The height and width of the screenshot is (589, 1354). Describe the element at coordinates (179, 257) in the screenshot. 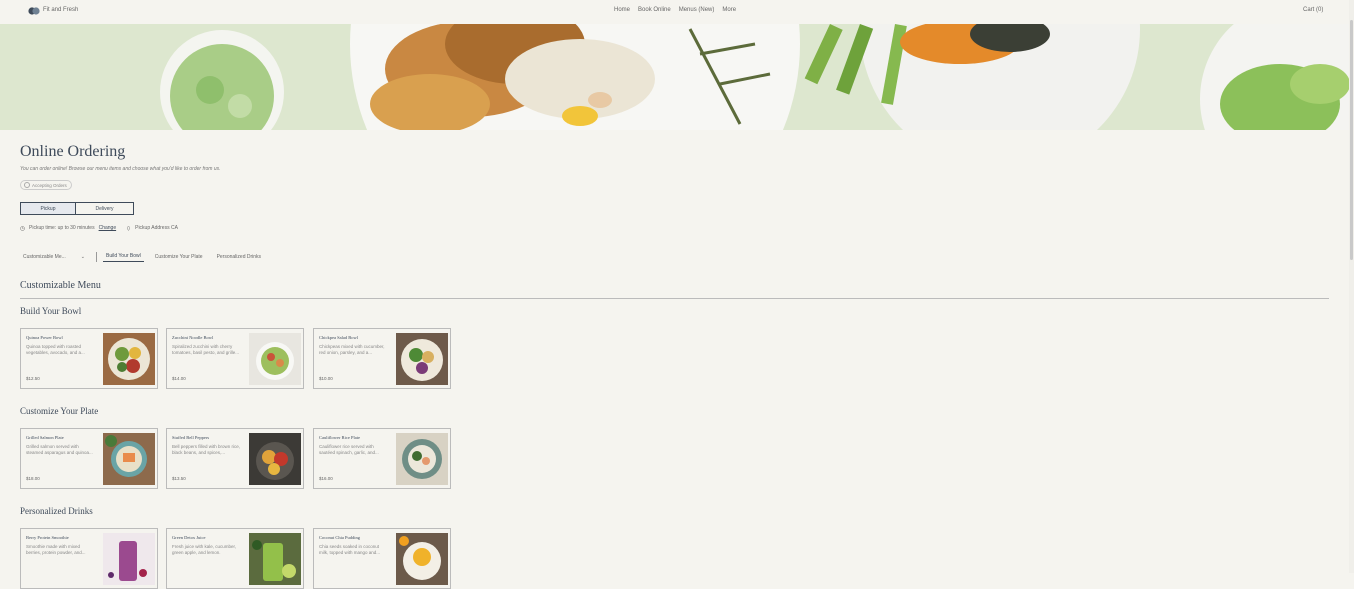

I see `tab-customize-your-plate: Customize Your Plate` at that location.